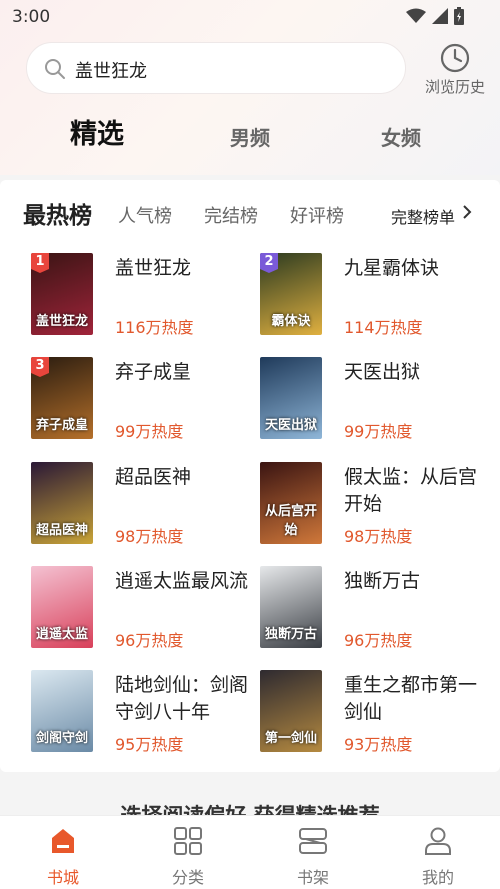 The image size is (500, 889). Describe the element at coordinates (62, 503) in the screenshot. I see `book-cover: 超品医神` at that location.